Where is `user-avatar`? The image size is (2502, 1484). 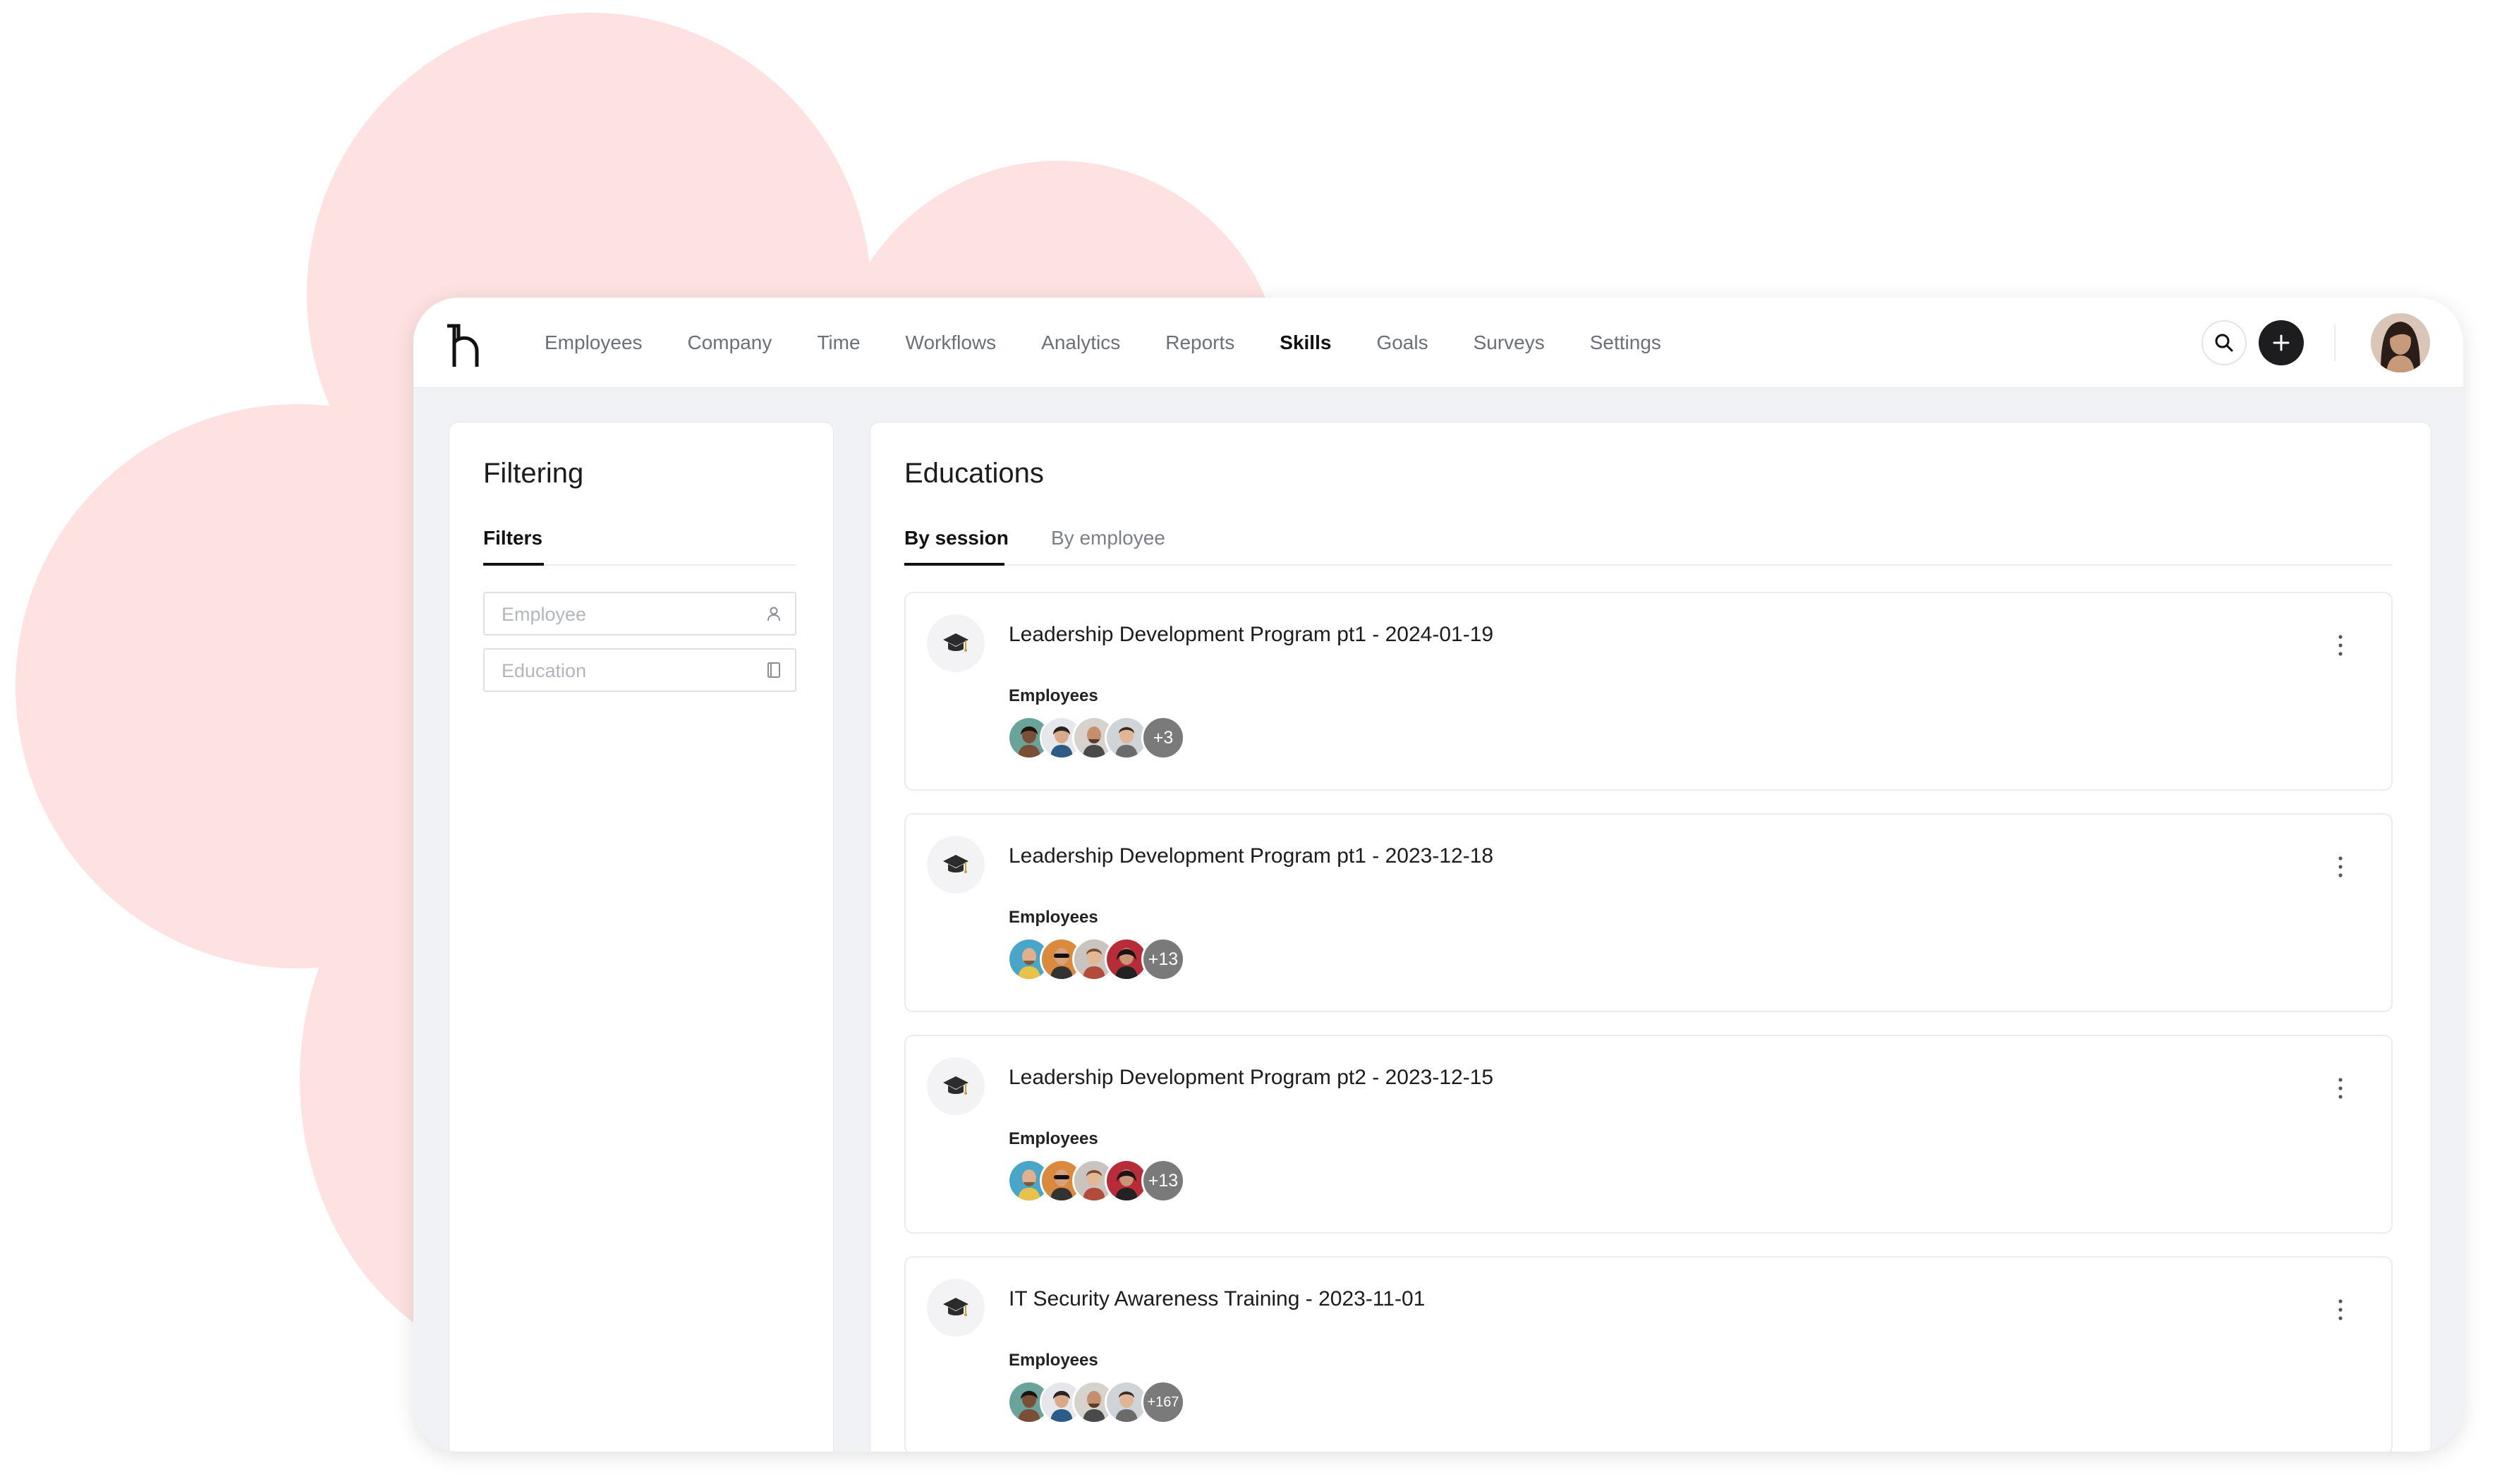 user-avatar is located at coordinates (2400, 342).